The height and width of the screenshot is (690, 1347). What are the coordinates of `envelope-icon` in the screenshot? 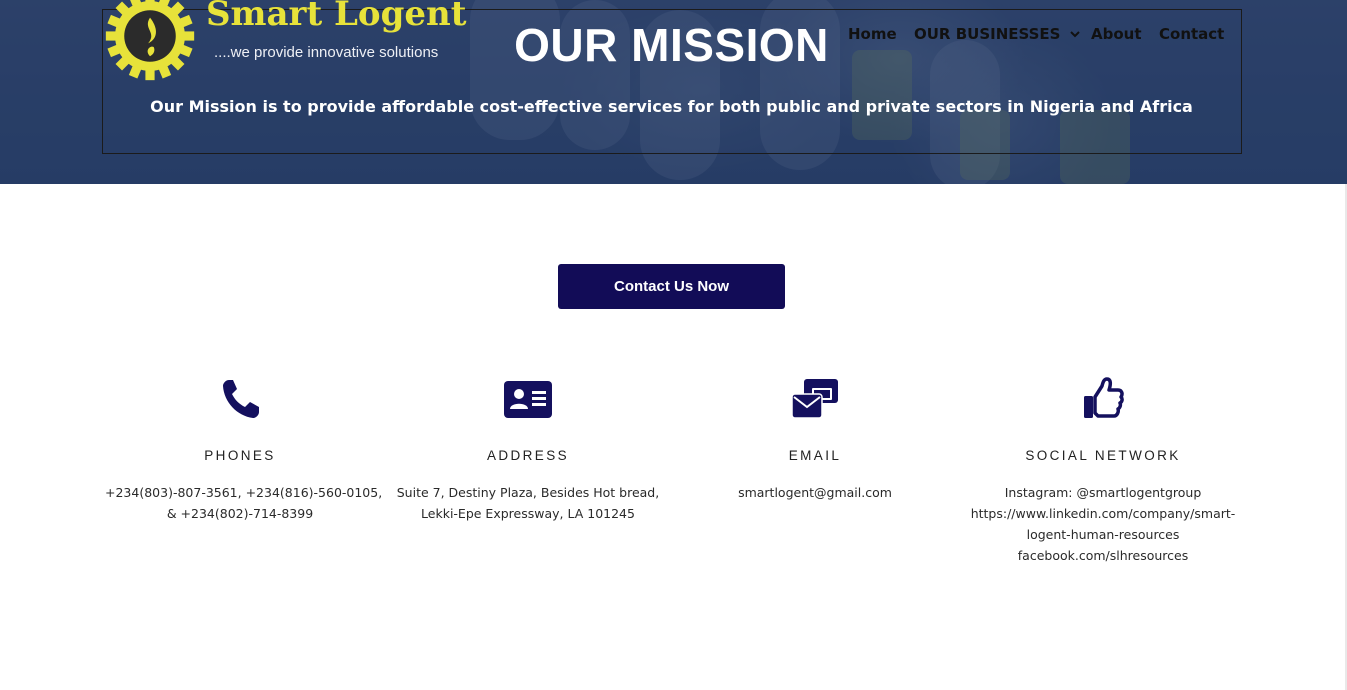 It's located at (814, 399).